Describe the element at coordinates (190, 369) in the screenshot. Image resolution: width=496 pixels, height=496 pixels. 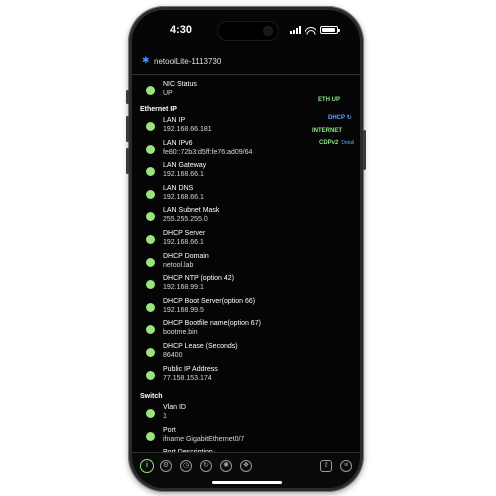
I see `item-label: Public IP Address` at that location.